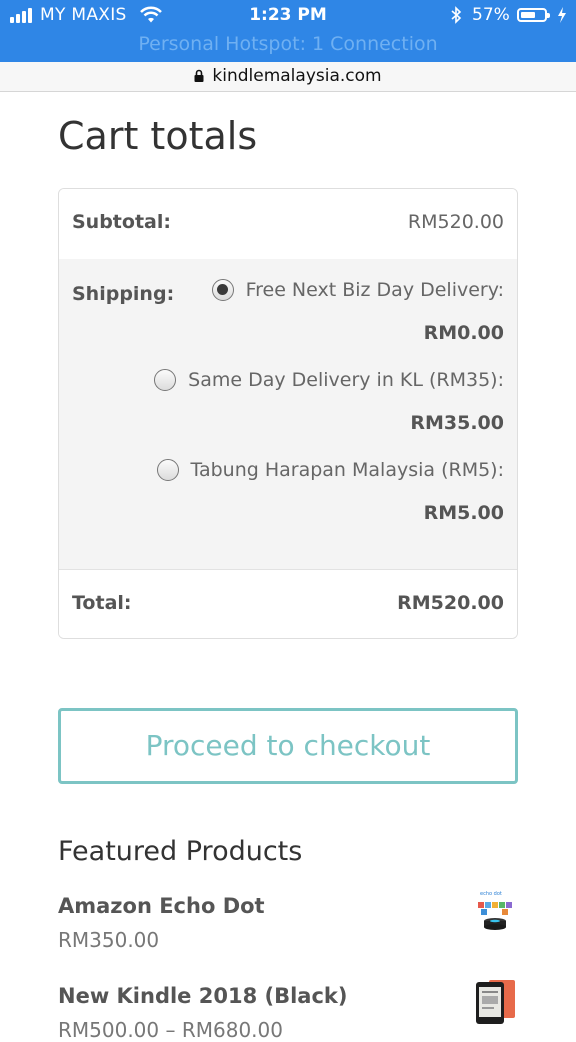  What do you see at coordinates (346, 380) in the screenshot?
I see `shipping-option-label: Same Day Delivery in KL (RM35):` at bounding box center [346, 380].